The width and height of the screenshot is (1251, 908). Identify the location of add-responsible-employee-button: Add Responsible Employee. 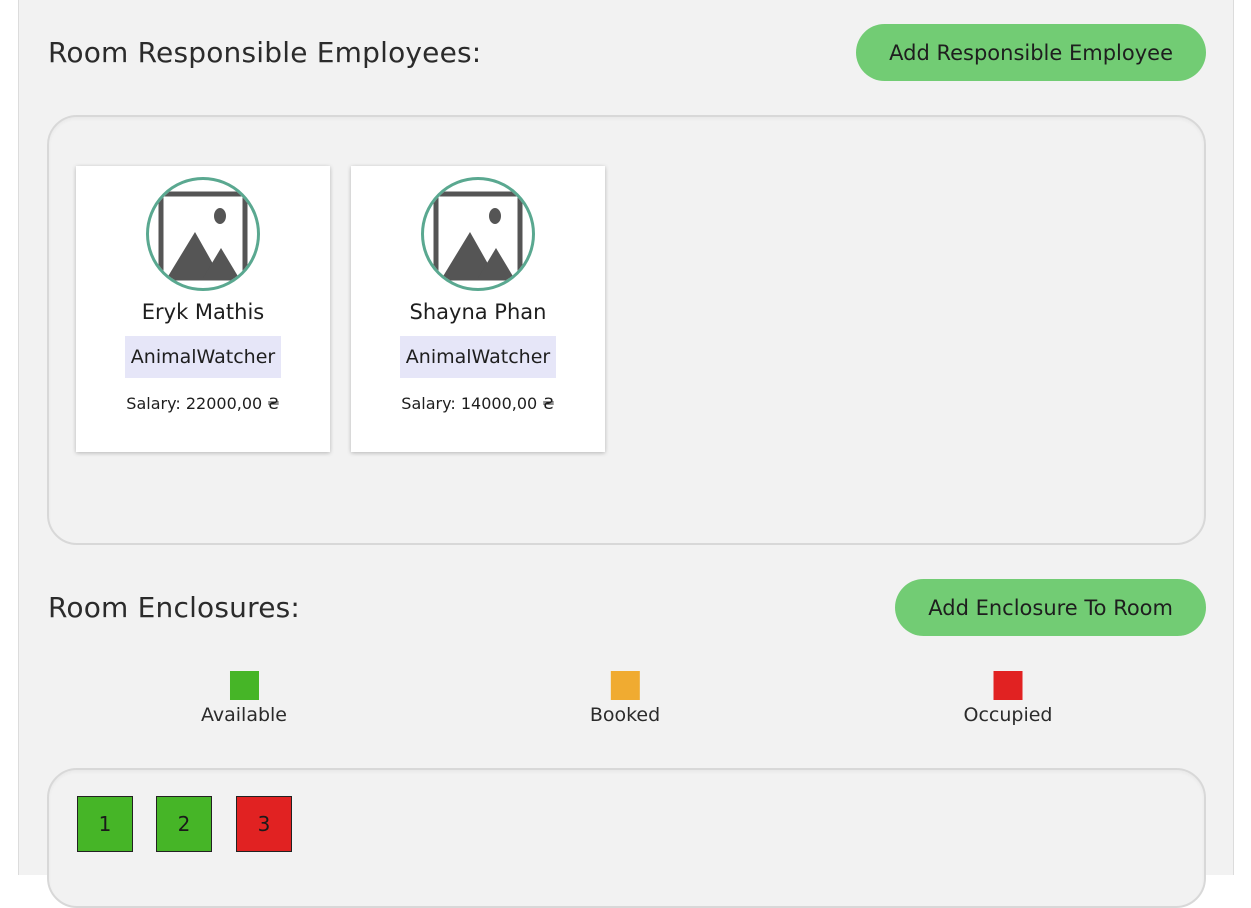
(1031, 52).